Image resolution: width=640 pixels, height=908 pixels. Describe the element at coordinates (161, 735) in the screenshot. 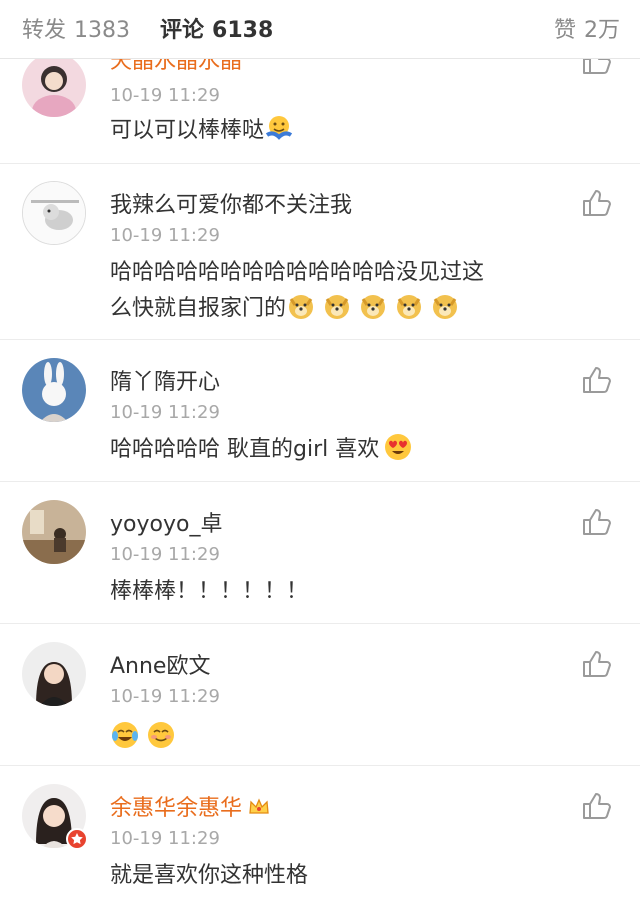

I see `smile-emoji` at that location.